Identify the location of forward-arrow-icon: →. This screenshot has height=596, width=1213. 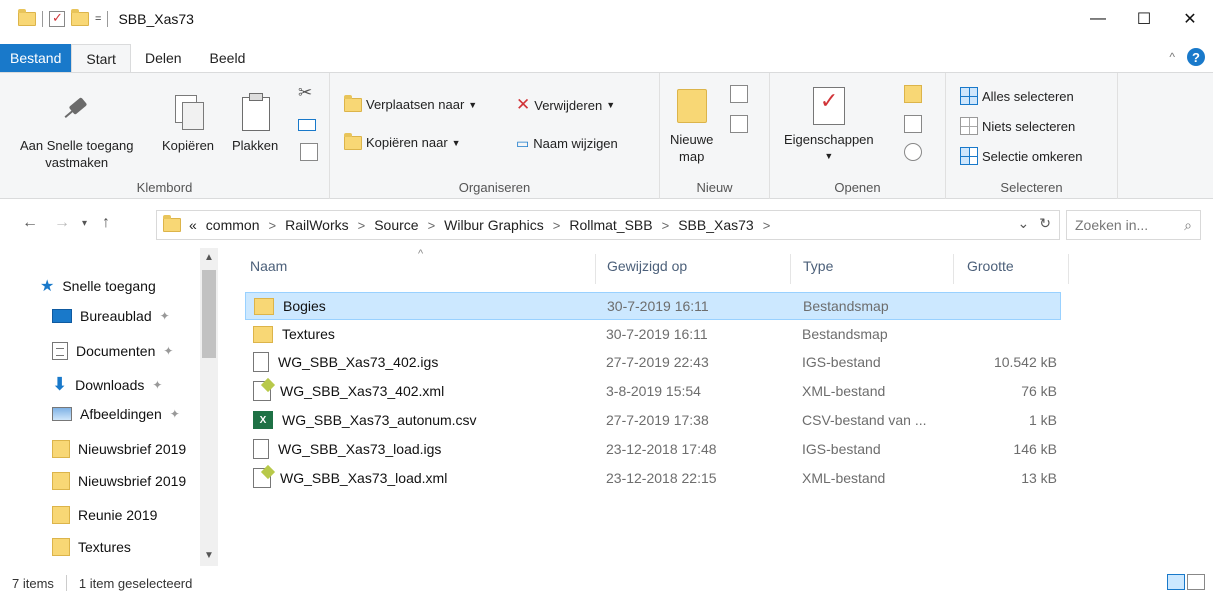
(62, 223).